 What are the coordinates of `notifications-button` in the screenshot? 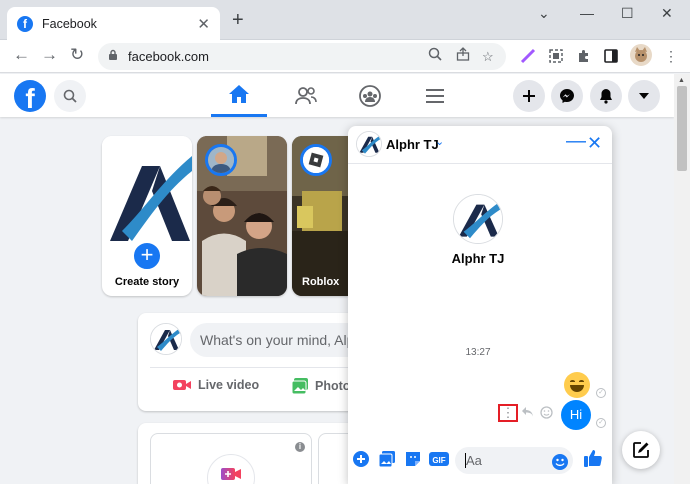 It's located at (606, 96).